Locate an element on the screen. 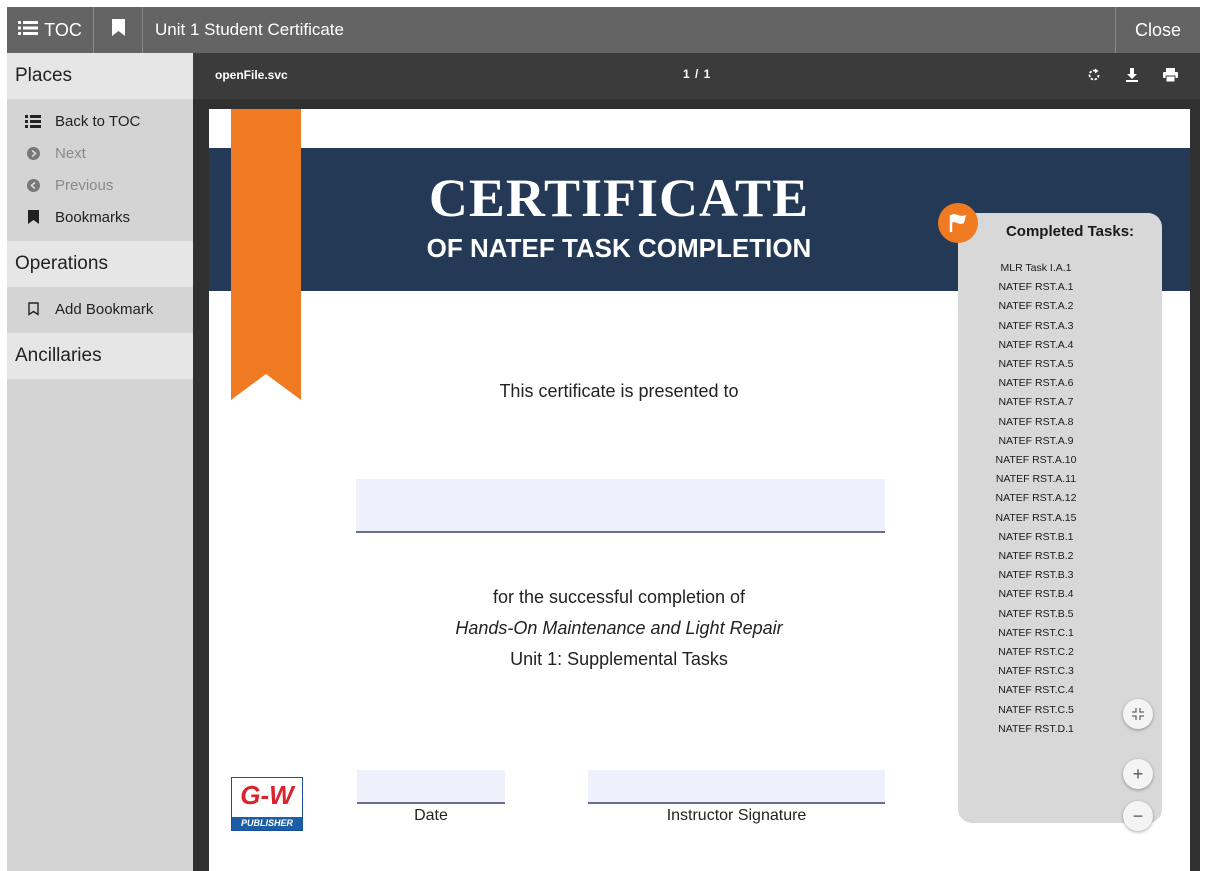  task-item: NATEF RST.C.3 is located at coordinates (1036, 671).